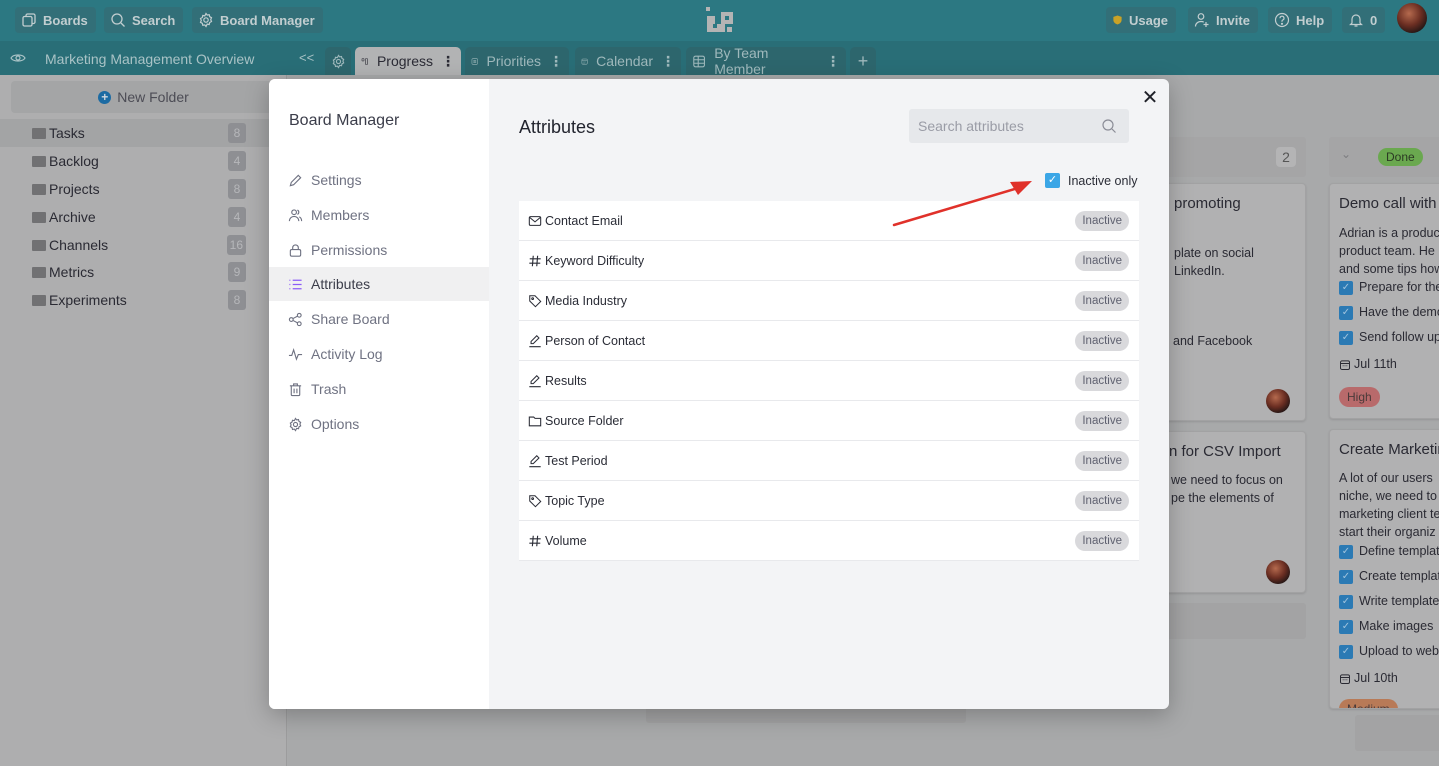  Describe the element at coordinates (1091, 180) in the screenshot. I see `inactive-only-toggle: ✓ Inactive only` at that location.